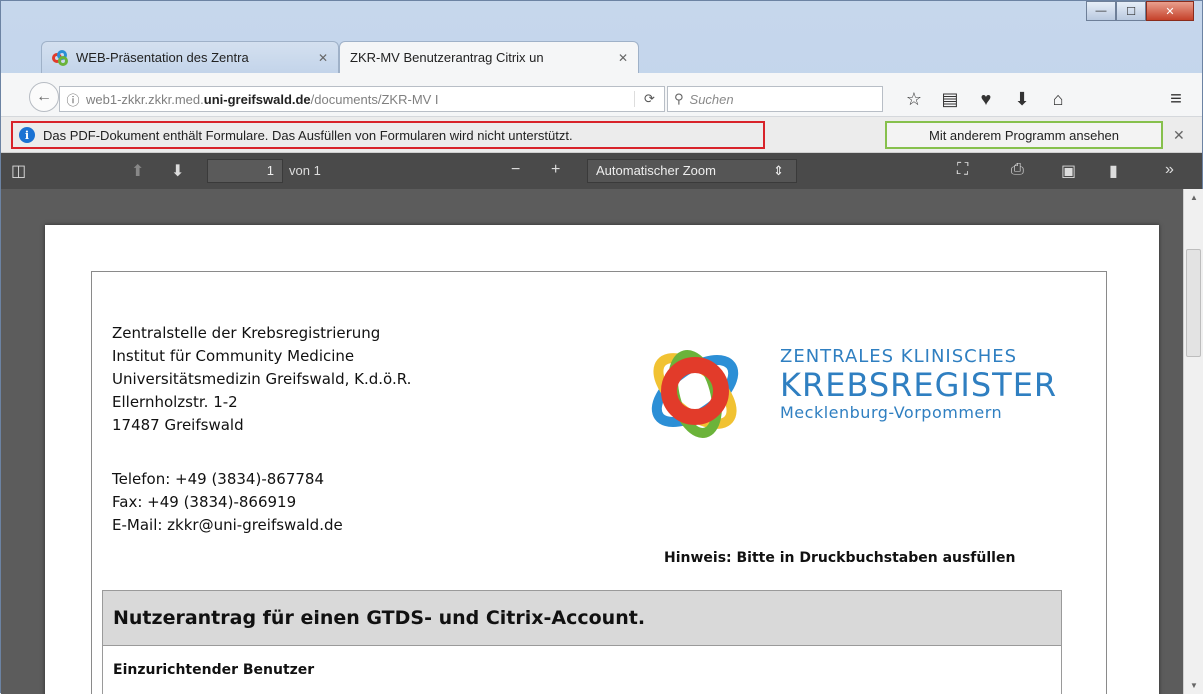 This screenshot has height=694, width=1203. I want to click on open-with-other-program-button: Mit anderem Programm ansehen, so click(1024, 135).